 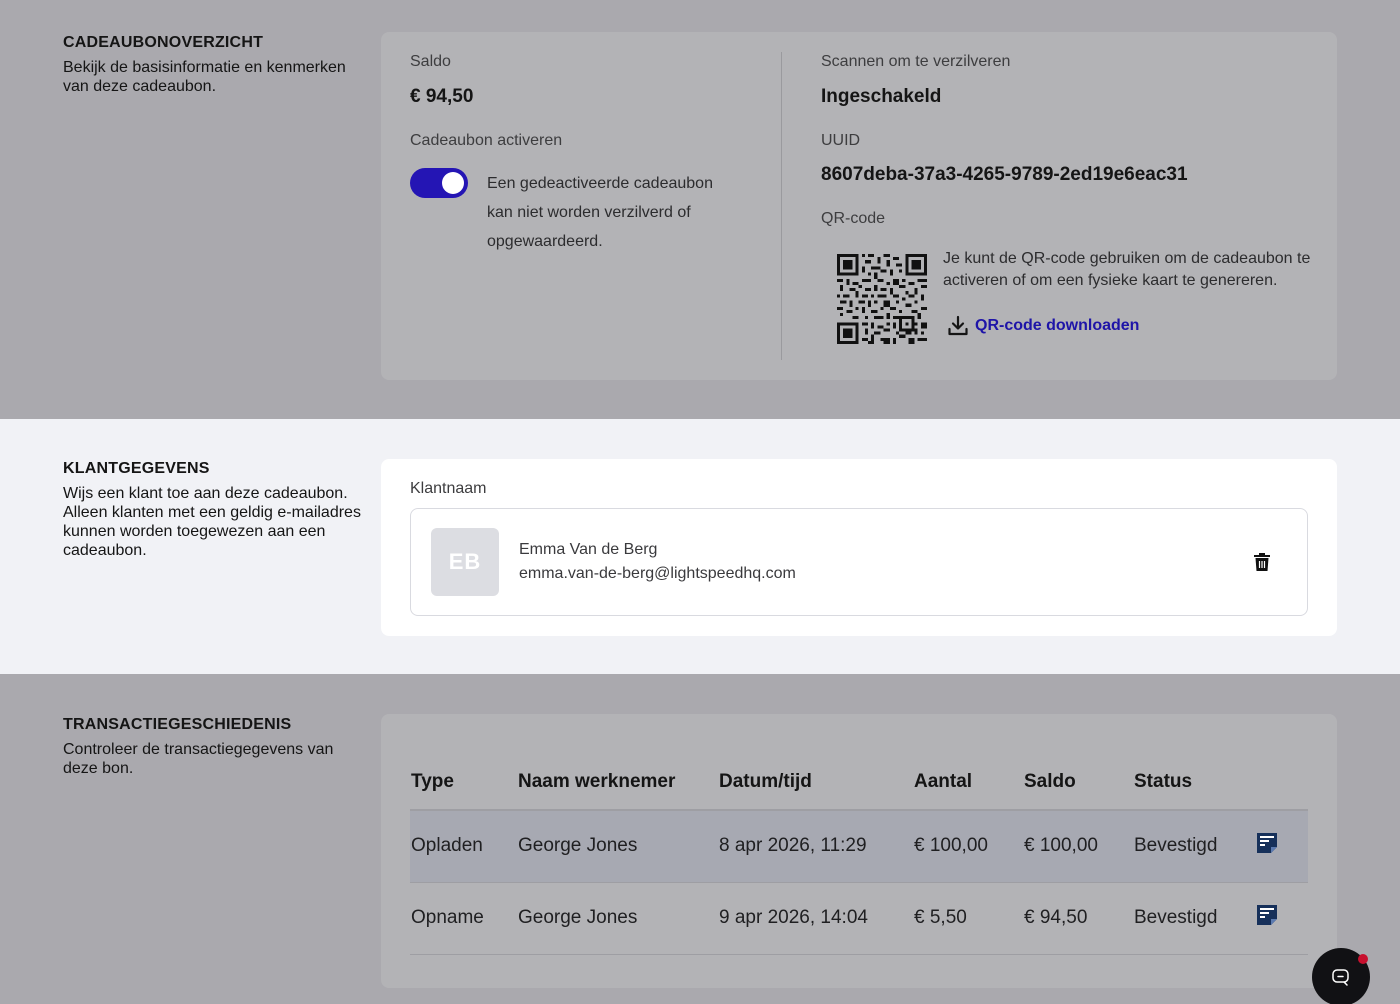 What do you see at coordinates (1057, 325) in the screenshot?
I see `qr-download-label: QR-code downloaden` at bounding box center [1057, 325].